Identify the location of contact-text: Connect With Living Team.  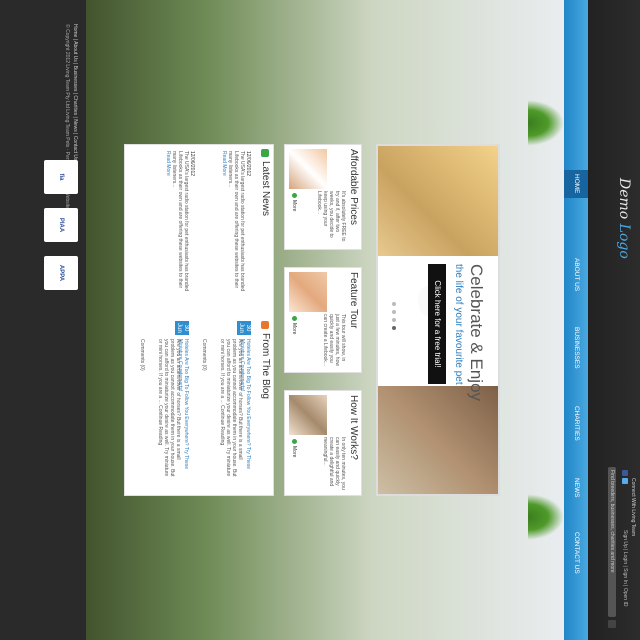
(633, 507).